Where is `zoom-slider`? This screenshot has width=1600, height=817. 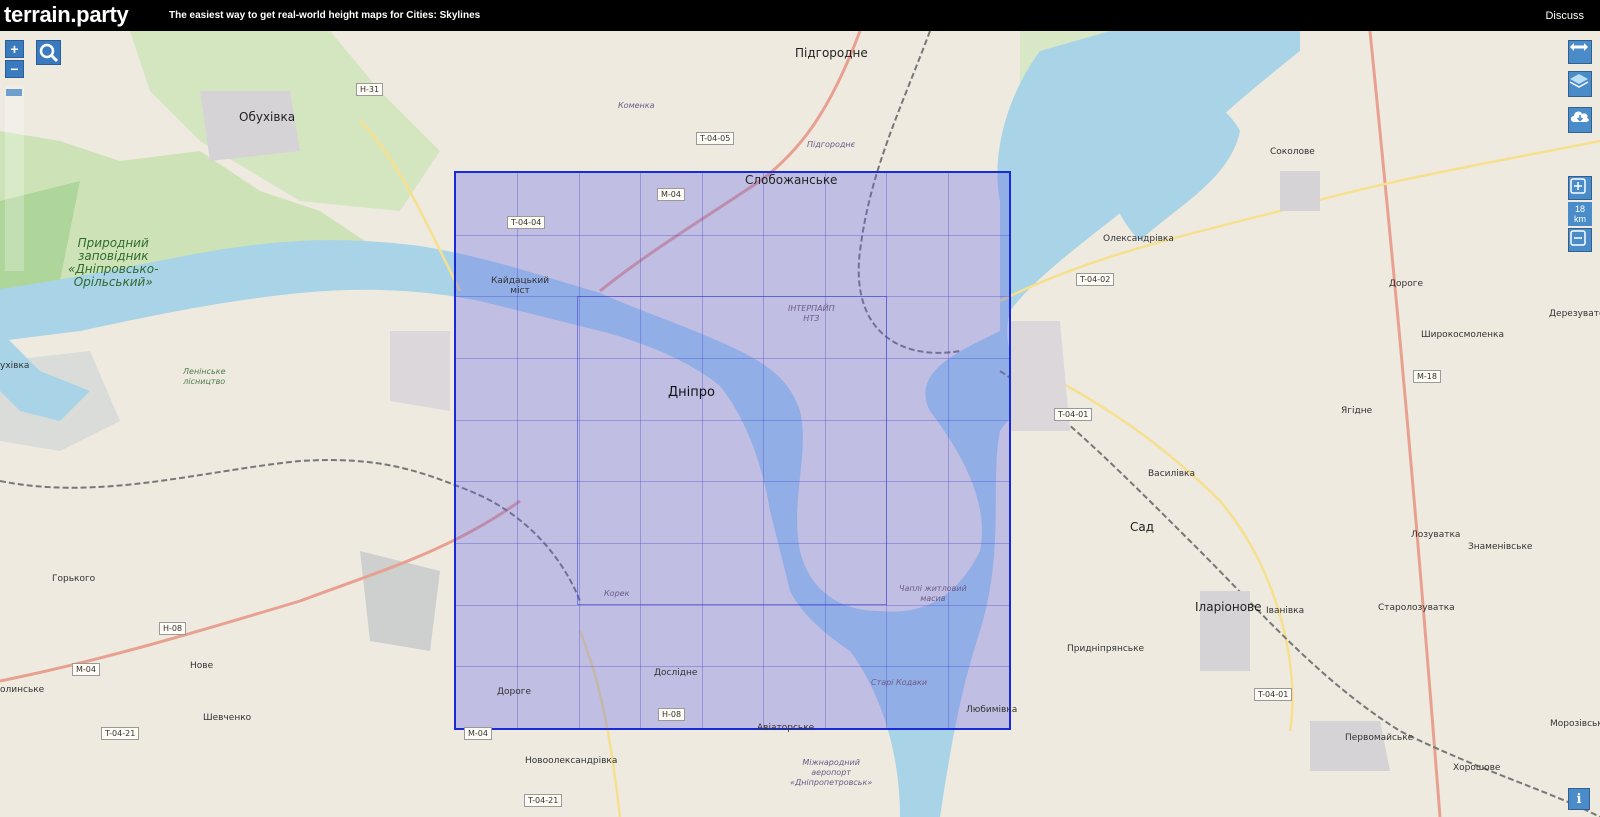 zoom-slider is located at coordinates (14, 178).